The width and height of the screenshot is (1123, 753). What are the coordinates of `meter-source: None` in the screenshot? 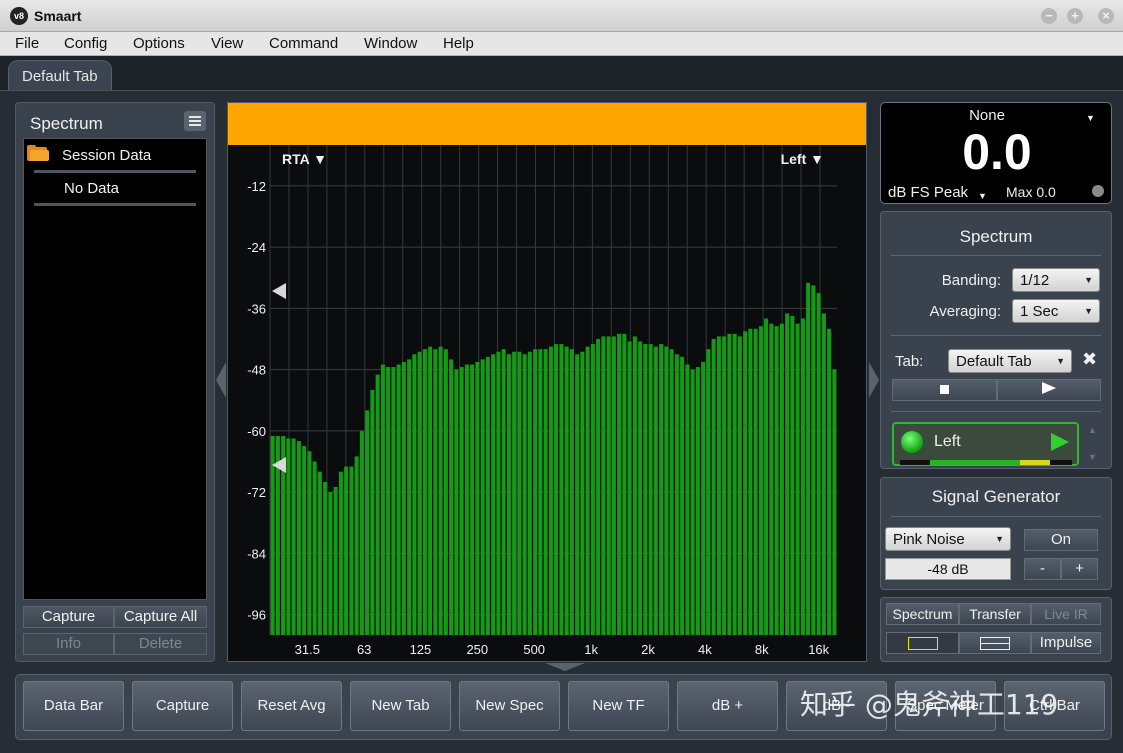 It's located at (987, 115).